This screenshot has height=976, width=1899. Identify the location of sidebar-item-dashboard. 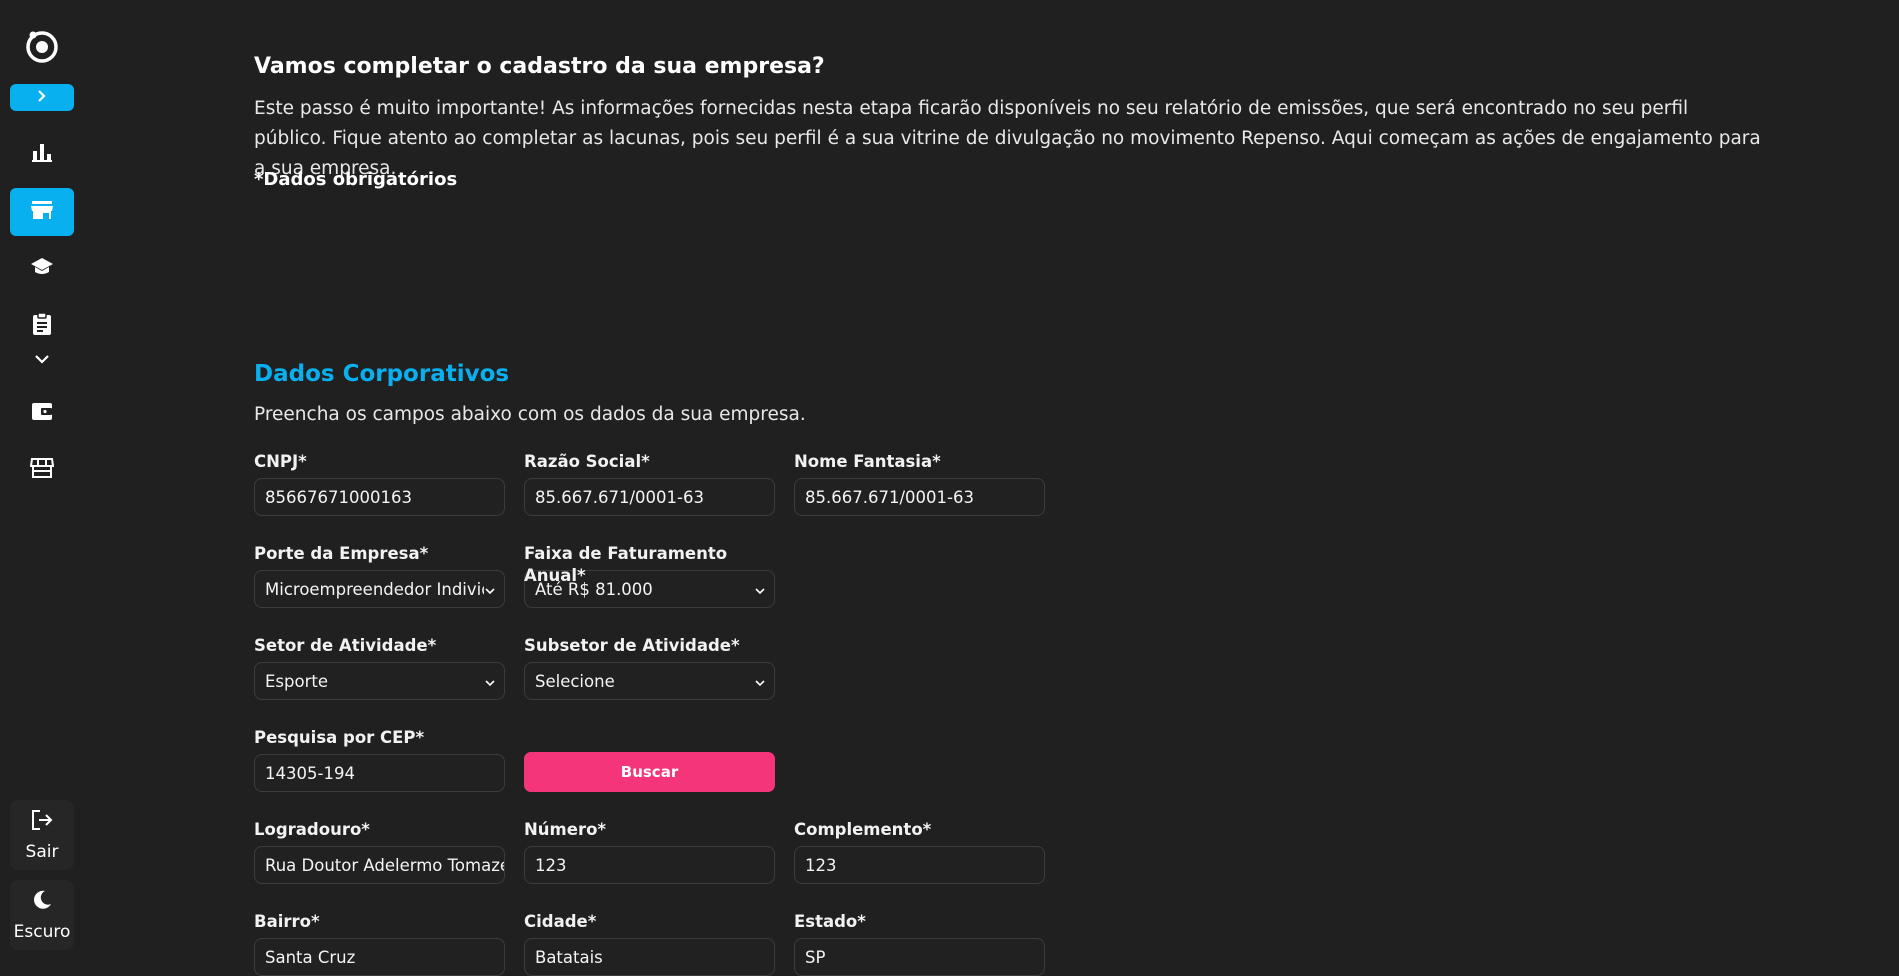
(42, 154).